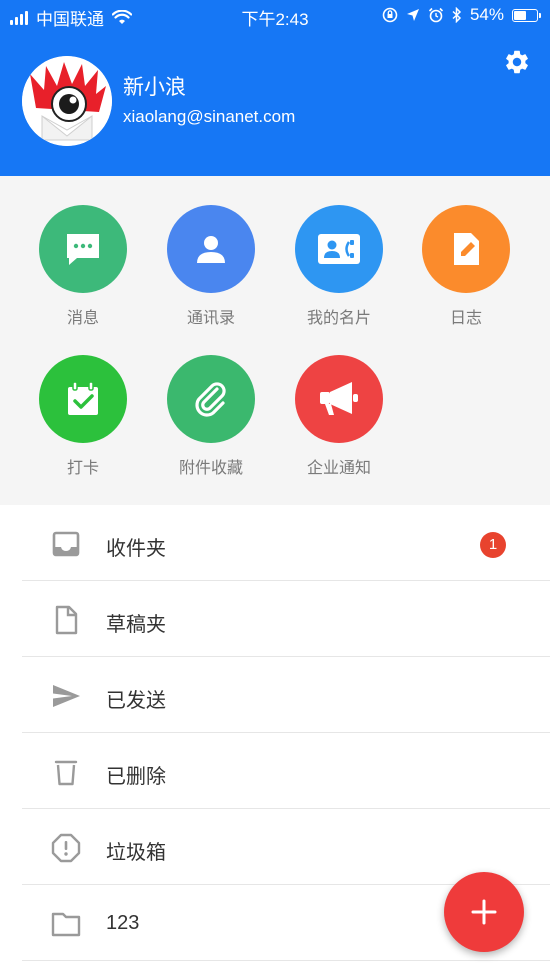 This screenshot has width=550, height=978. Describe the element at coordinates (82, 468) in the screenshot. I see `app-label: 打卡` at that location.